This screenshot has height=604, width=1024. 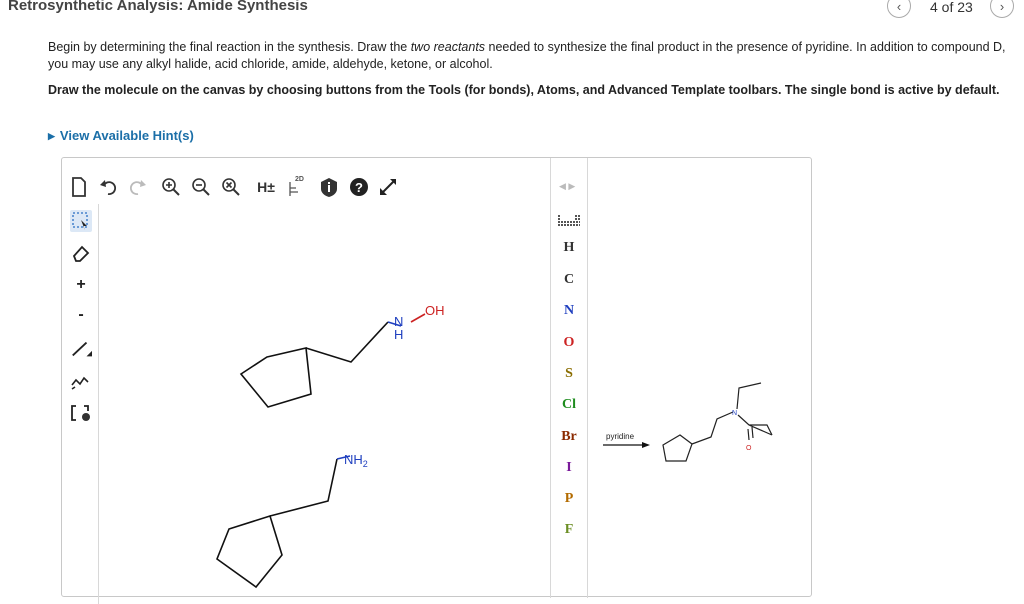 What do you see at coordinates (201, 187) in the screenshot?
I see `zoom-out-icon` at bounding box center [201, 187].